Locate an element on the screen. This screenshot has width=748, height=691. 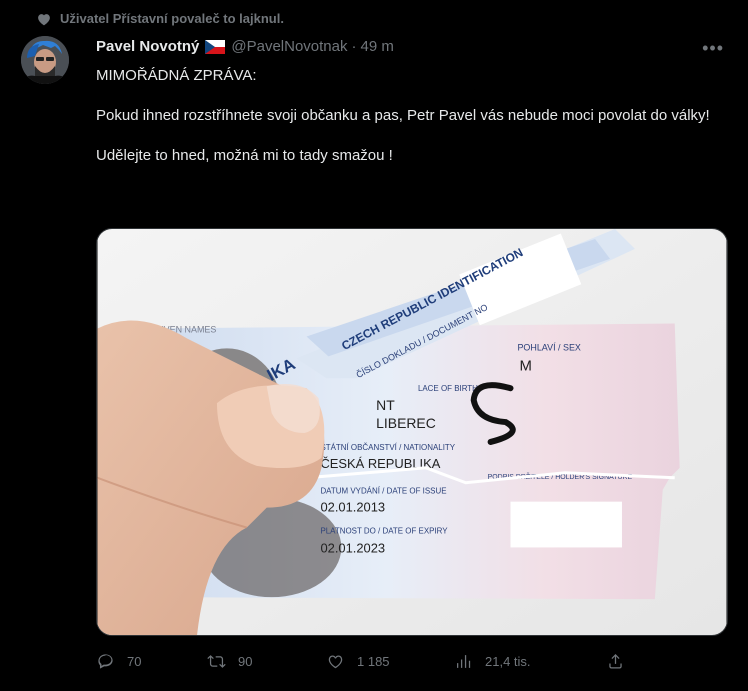
tweet-time: 49 m is located at coordinates (377, 46).